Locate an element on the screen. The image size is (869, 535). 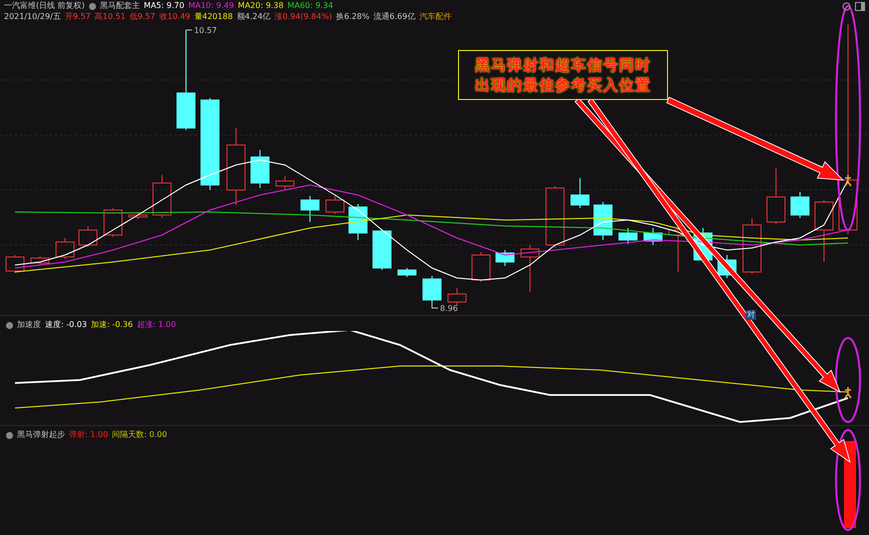
leader-line is located at coordinates (435, 305).